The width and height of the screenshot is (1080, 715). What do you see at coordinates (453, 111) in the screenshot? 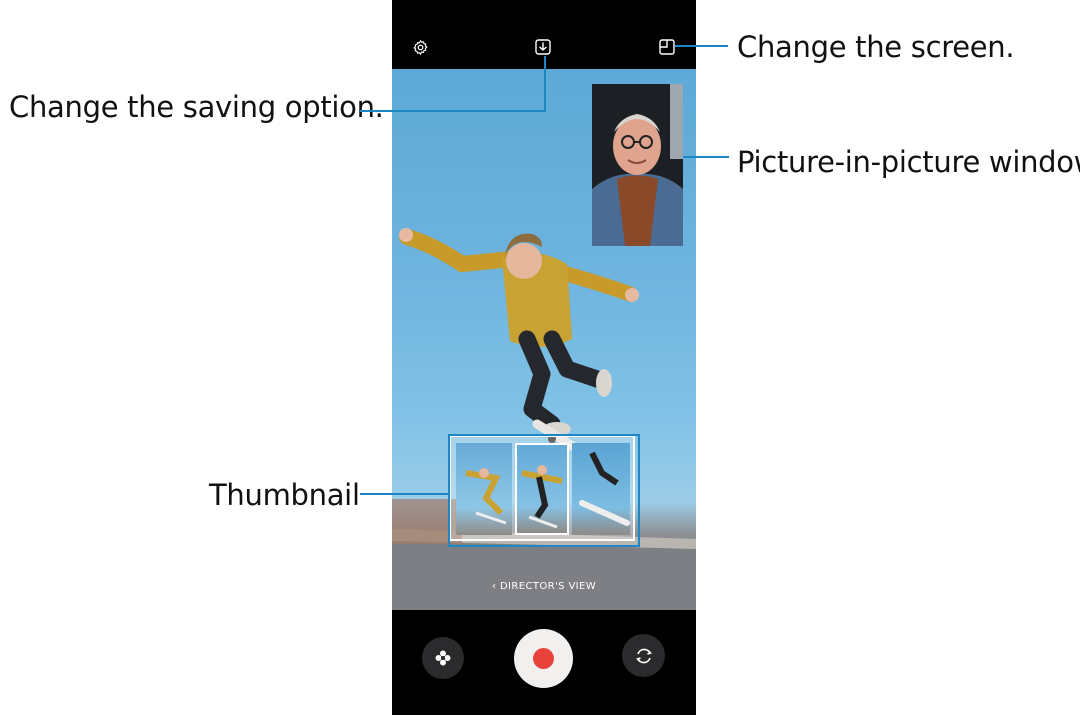
I see `saving-option-leader-h` at bounding box center [453, 111].